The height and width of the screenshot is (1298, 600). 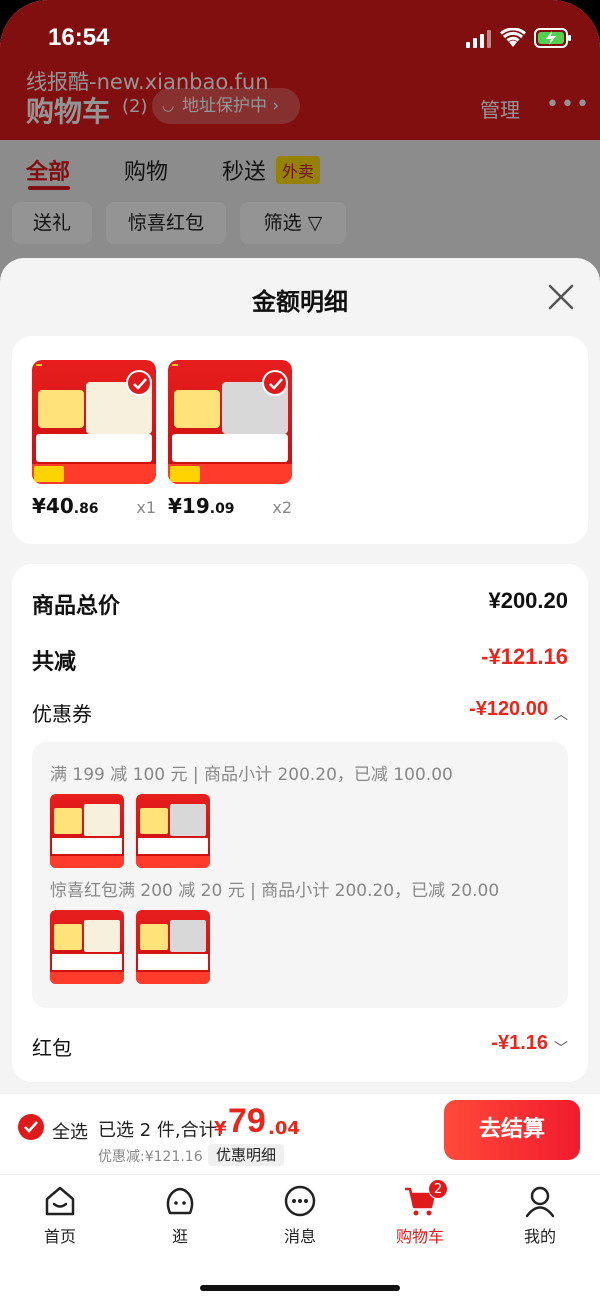 I want to click on discount-detail-button: 优惠明细, so click(x=246, y=1155).